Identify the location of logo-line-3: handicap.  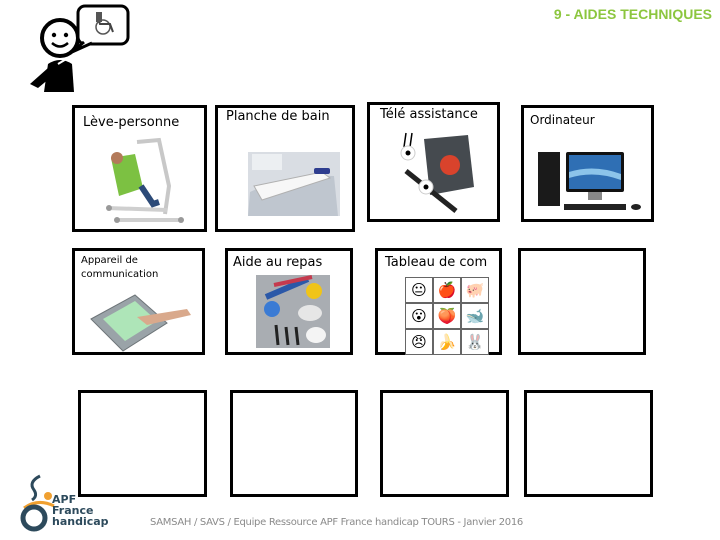
(80, 521).